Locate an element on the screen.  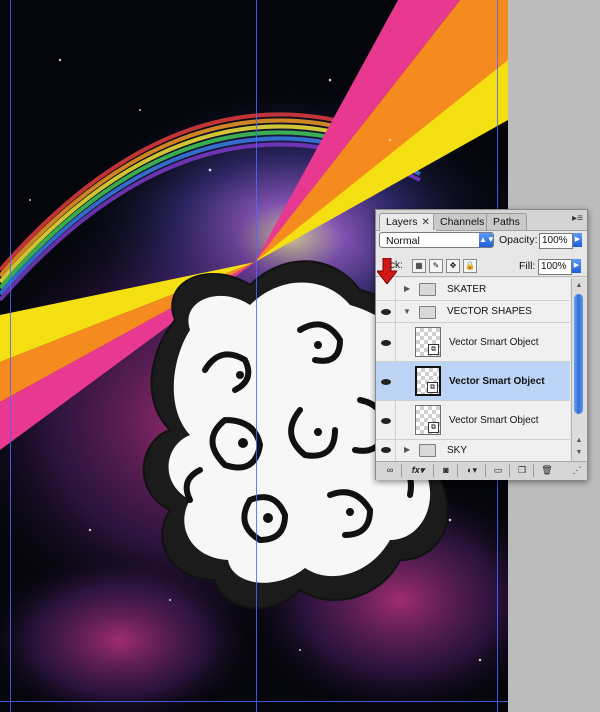
layer-row-sky: ▶ SKY is located at coordinates (473, 450).